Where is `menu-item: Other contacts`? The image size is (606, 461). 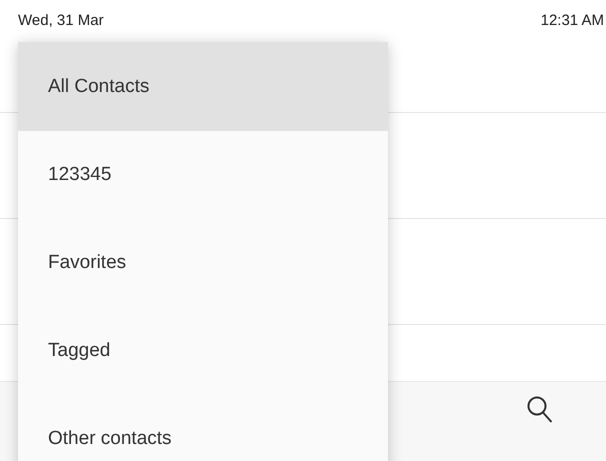 menu-item: Other contacts is located at coordinates (203, 428).